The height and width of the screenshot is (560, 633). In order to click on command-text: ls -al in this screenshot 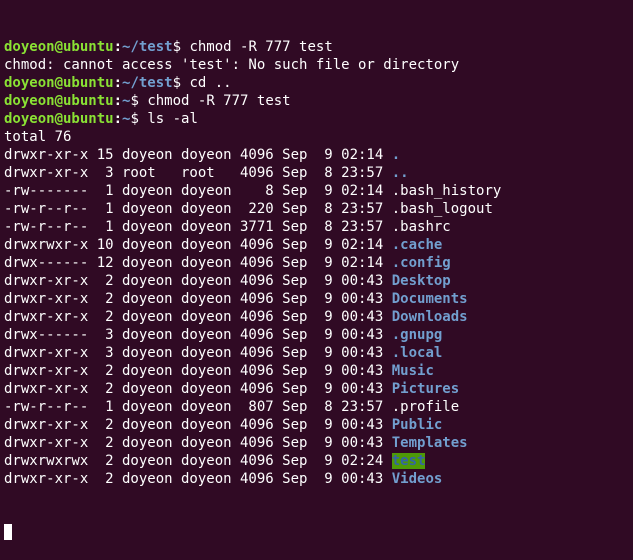, I will do `click(172, 119)`.